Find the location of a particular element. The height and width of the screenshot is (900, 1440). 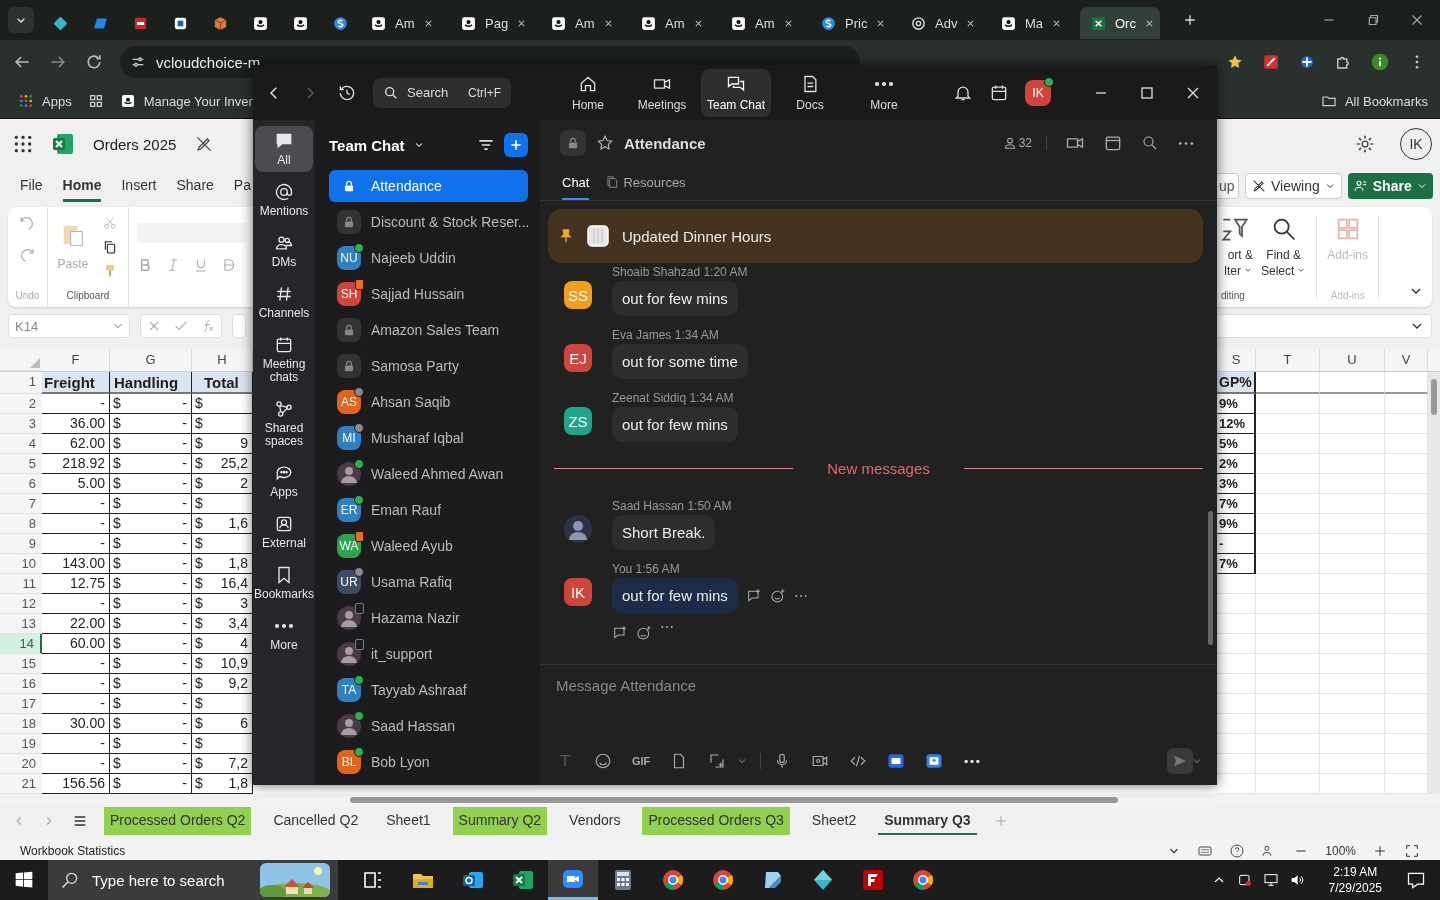

ribbon-tab: Insert is located at coordinates (139, 186).